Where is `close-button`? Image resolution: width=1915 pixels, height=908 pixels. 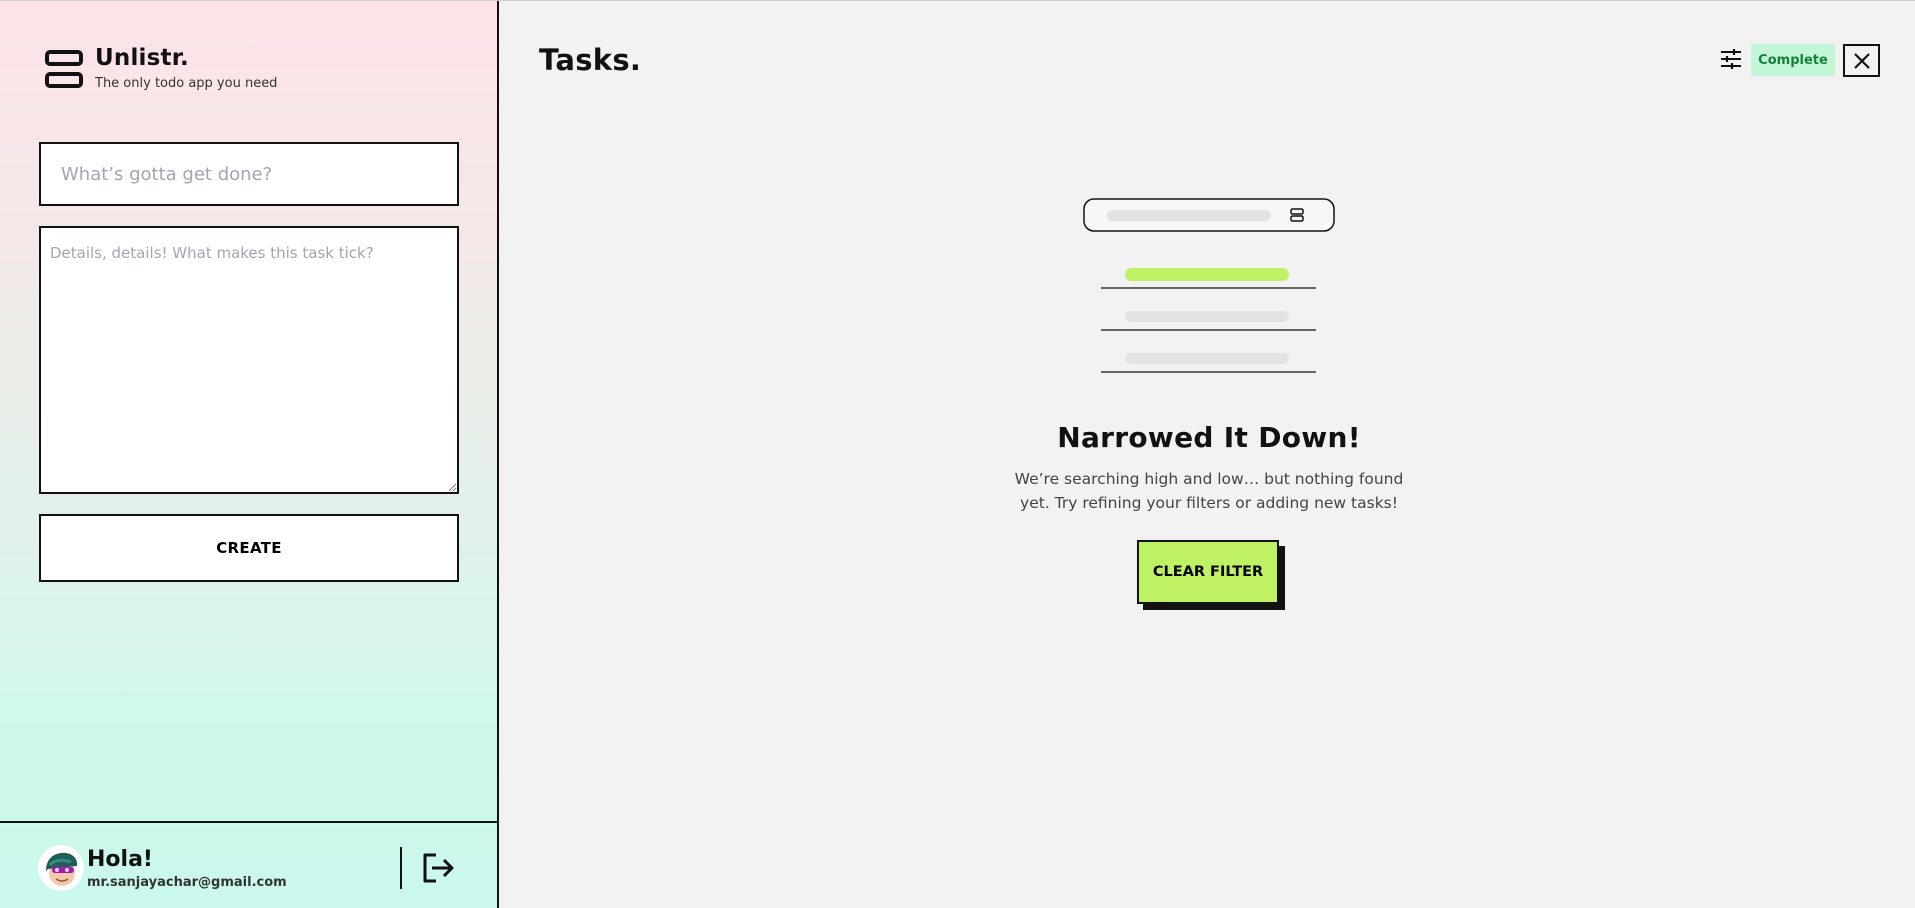 close-button is located at coordinates (1861, 60).